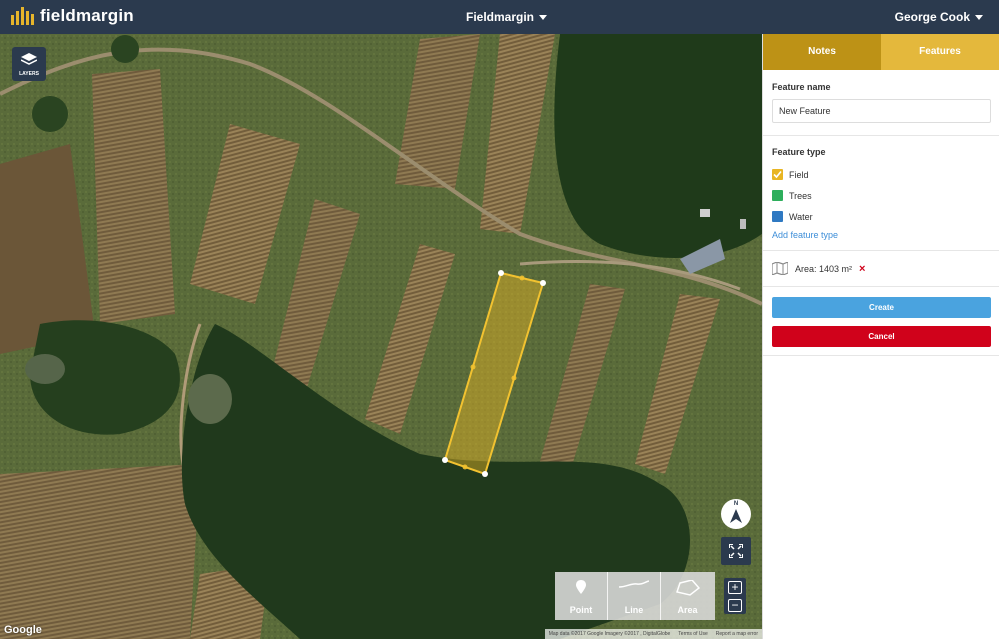  I want to click on field-checkbox-icon, so click(777, 174).